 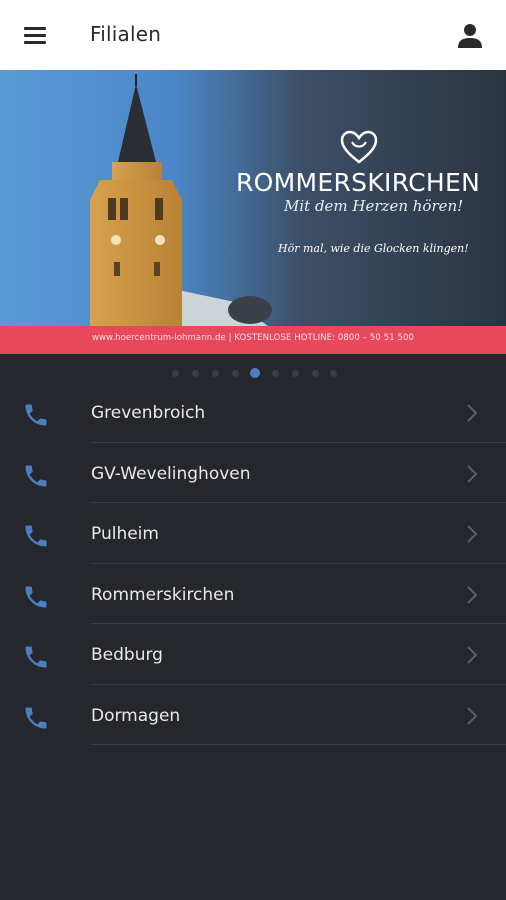 What do you see at coordinates (358, 182) in the screenshot?
I see `banner-brand: ROMMERSKIRCHEN` at bounding box center [358, 182].